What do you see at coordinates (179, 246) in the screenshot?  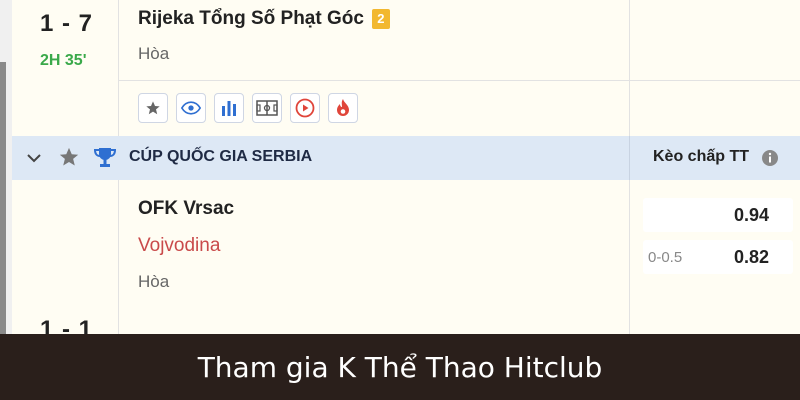 I see `away-team: Vojvodina` at bounding box center [179, 246].